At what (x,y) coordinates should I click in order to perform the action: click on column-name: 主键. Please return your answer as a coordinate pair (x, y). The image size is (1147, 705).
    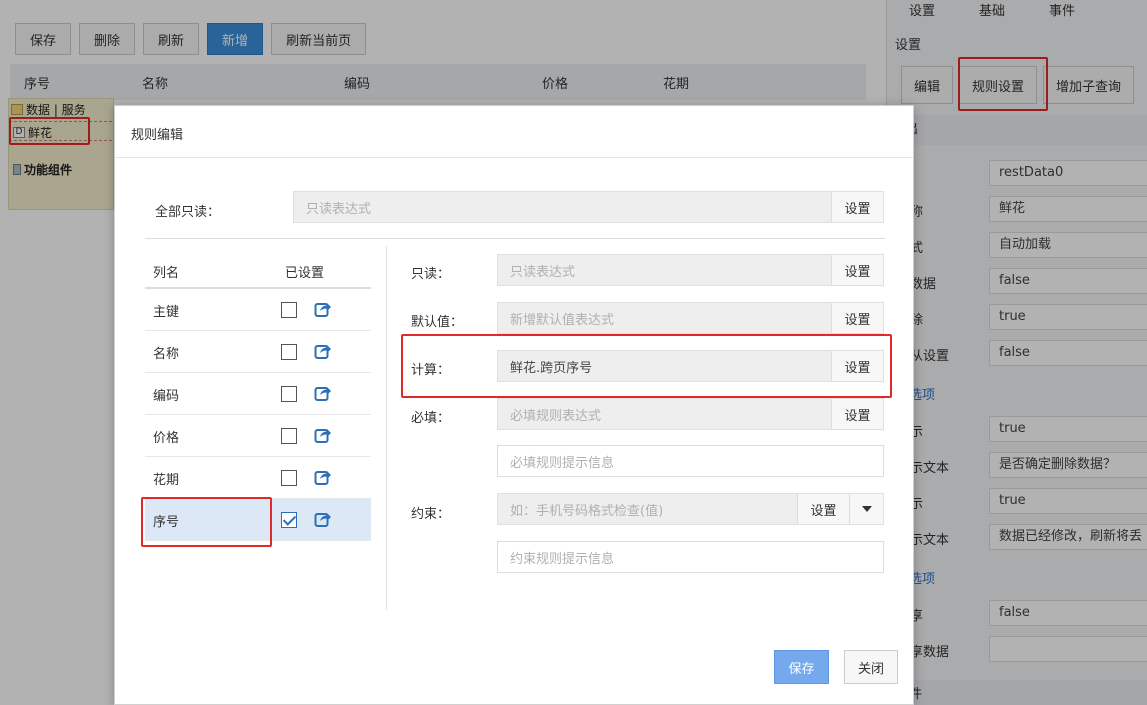
    Looking at the image, I should click on (166, 312).